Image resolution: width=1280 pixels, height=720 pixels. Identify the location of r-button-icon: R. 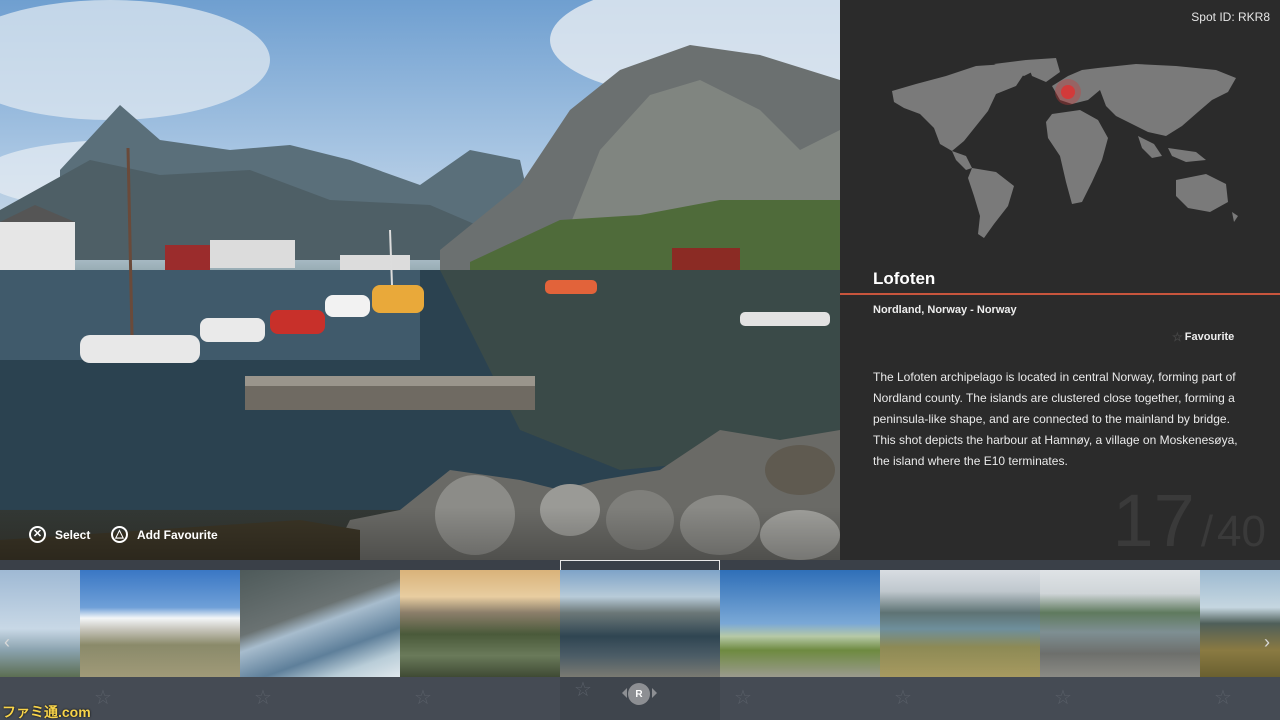
(639, 694).